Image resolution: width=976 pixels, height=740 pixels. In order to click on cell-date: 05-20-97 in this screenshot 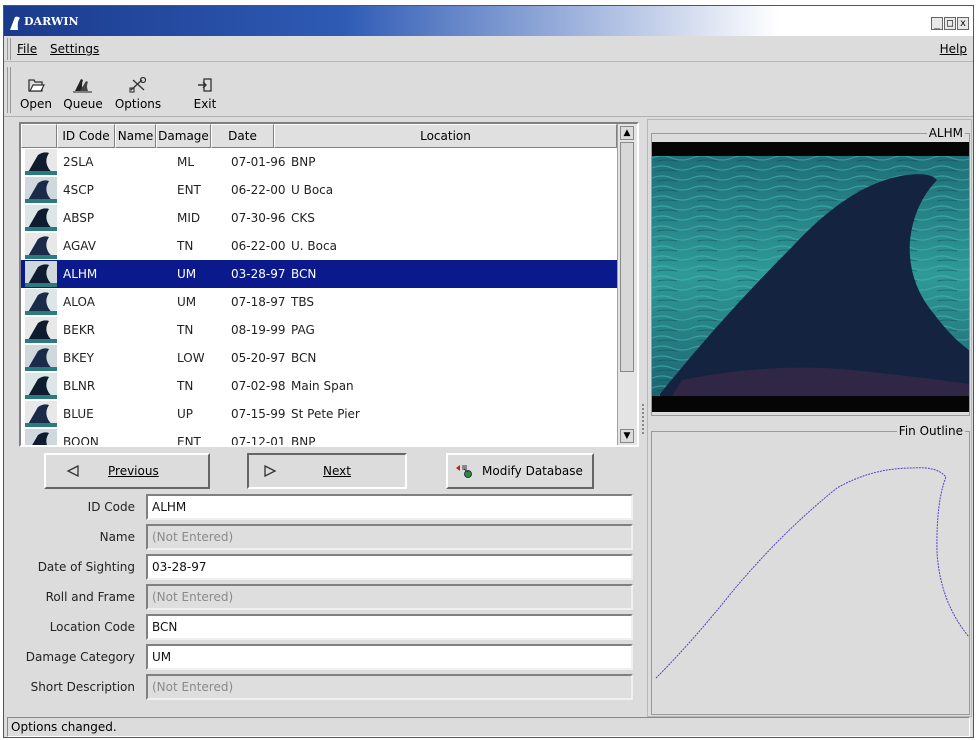, I will do `click(258, 358)`.